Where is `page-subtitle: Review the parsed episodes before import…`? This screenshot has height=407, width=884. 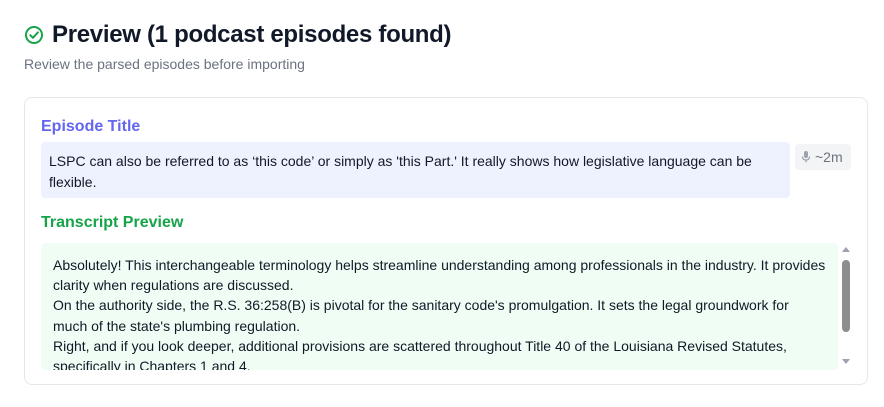 page-subtitle: Review the parsed episodes before import… is located at coordinates (164, 64).